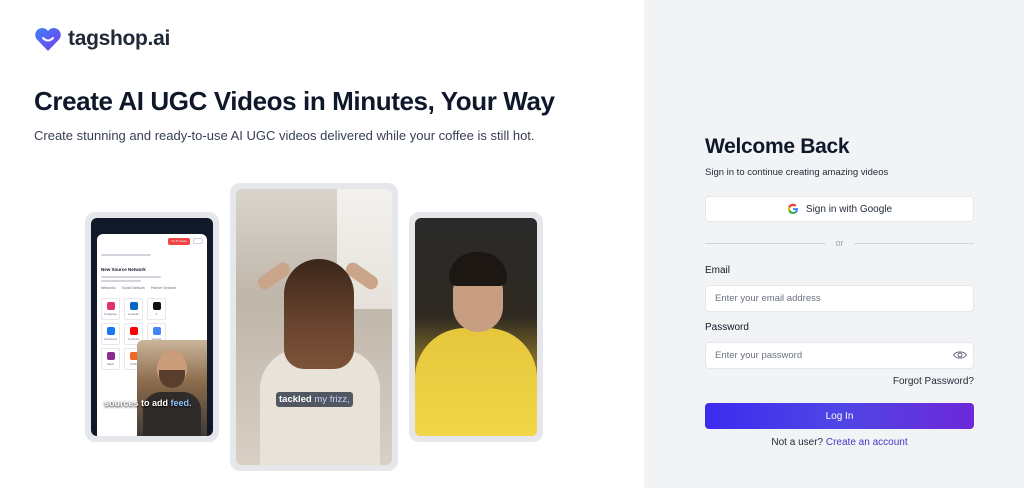 This screenshot has height=488, width=1024. I want to click on email-field, so click(839, 298).